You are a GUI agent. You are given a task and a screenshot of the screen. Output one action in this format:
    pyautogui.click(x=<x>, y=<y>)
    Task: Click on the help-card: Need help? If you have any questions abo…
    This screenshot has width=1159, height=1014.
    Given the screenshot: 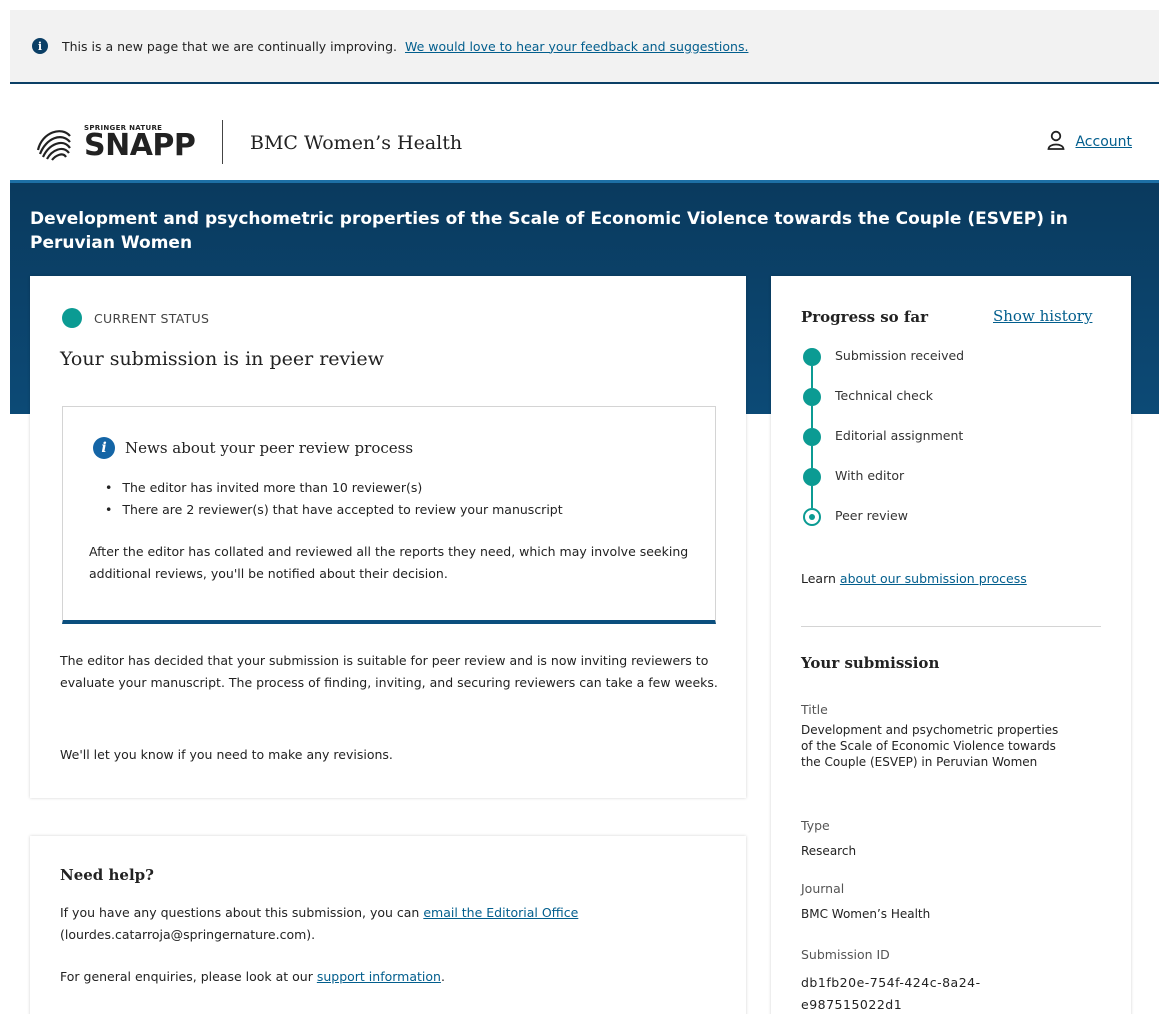 What is the action you would take?
    pyautogui.click(x=388, y=925)
    